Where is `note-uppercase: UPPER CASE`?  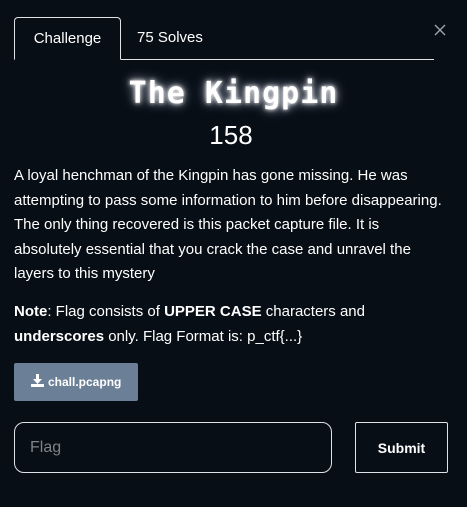 note-uppercase: UPPER CASE is located at coordinates (213, 311).